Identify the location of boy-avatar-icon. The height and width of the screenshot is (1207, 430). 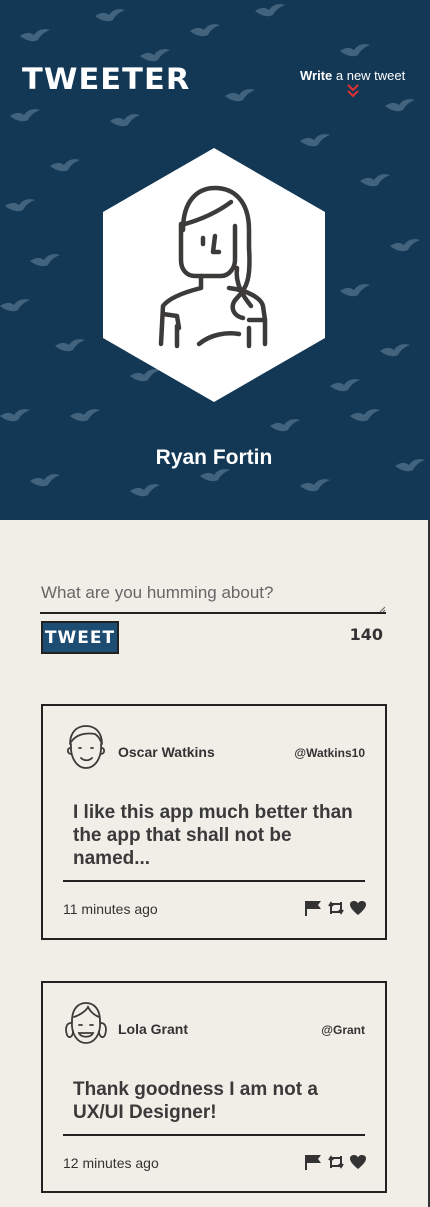
(86, 747).